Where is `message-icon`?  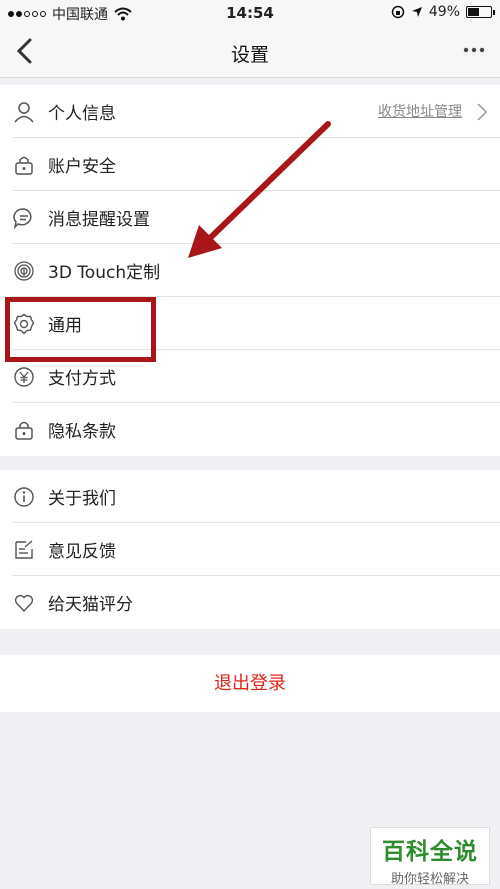 message-icon is located at coordinates (24, 218).